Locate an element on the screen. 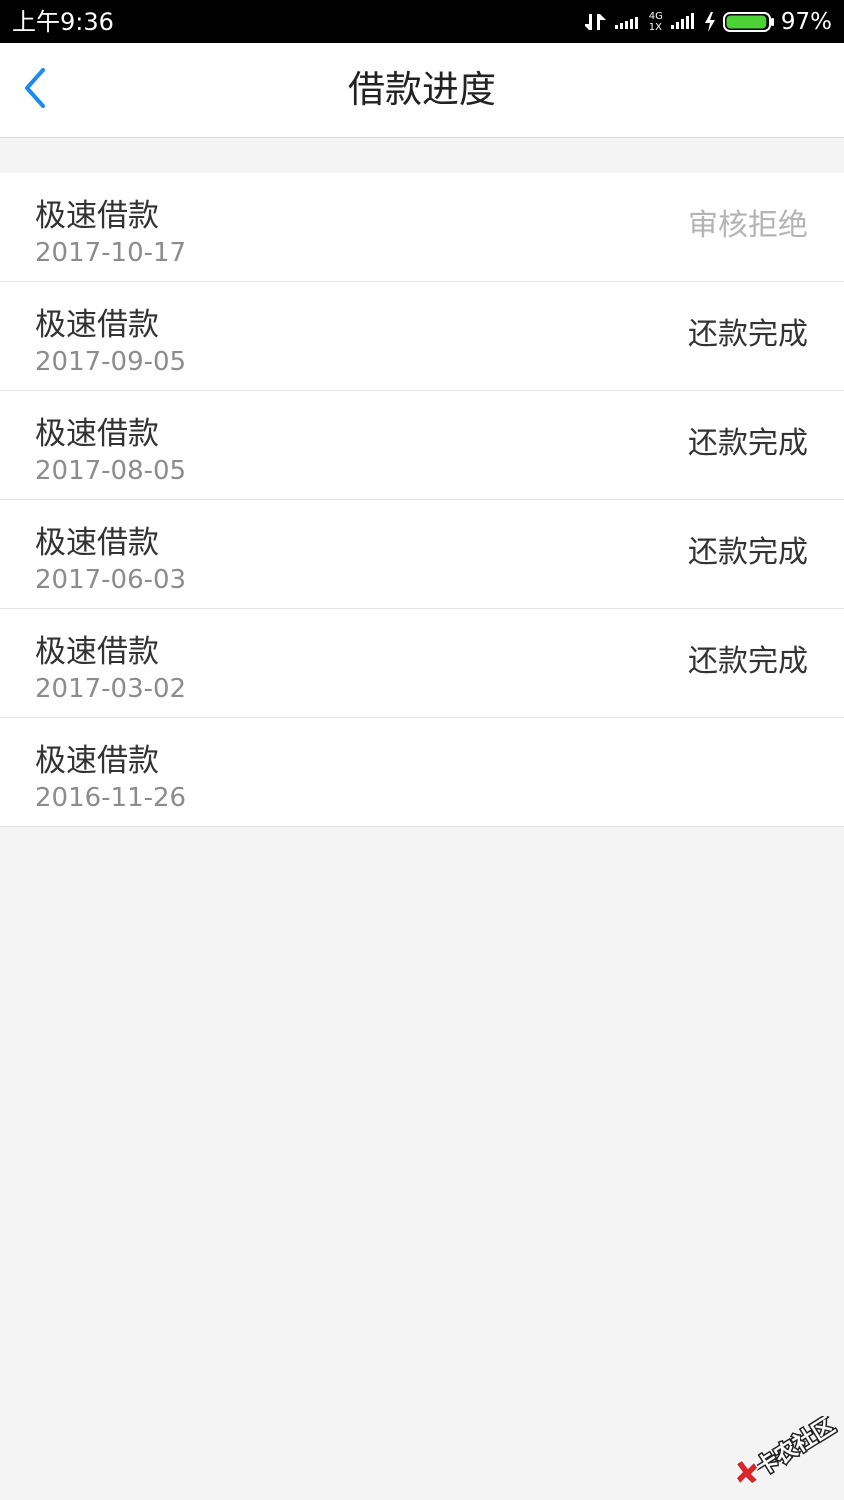 The height and width of the screenshot is (1500, 844). loan-list-item: 极速借款 2017-03-02 还款完成 is located at coordinates (422, 663).